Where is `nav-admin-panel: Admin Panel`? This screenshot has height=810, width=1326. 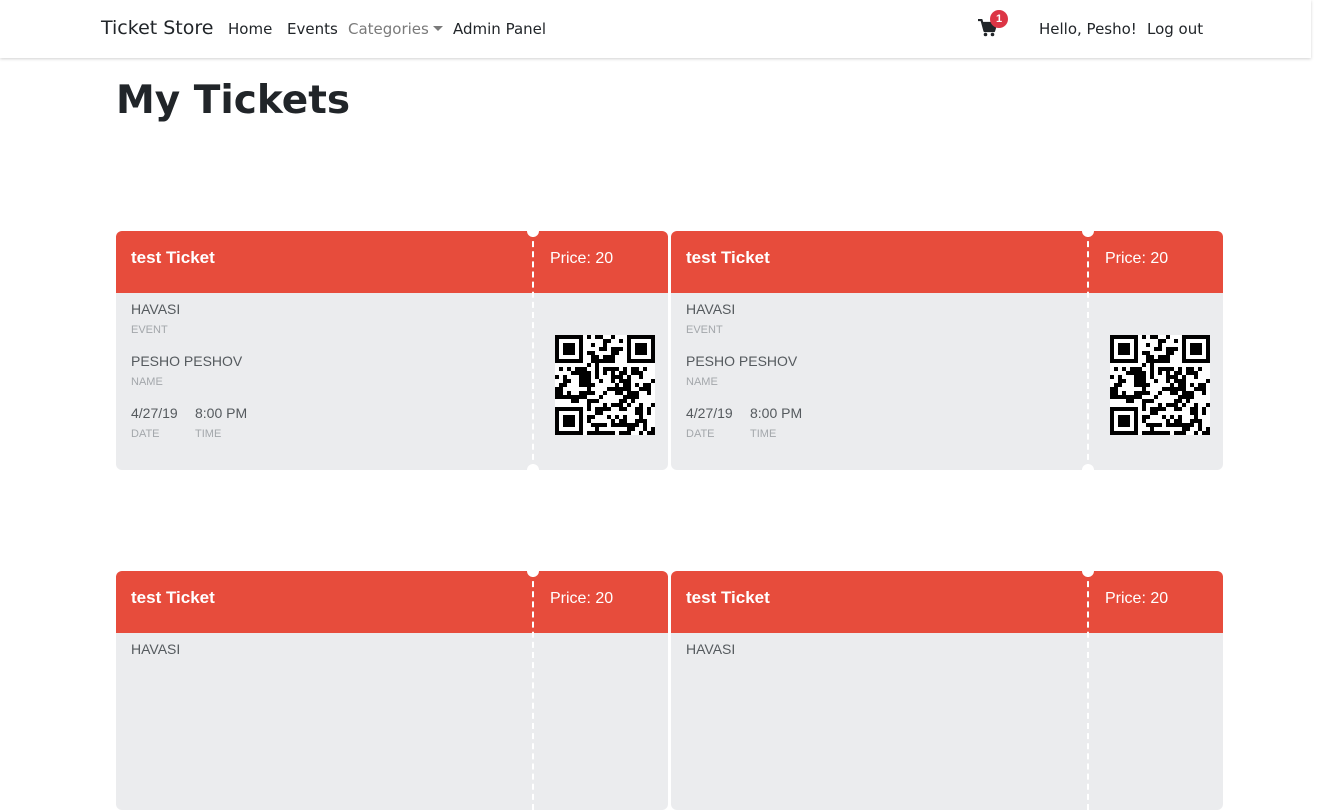
nav-admin-panel: Admin Panel is located at coordinates (499, 29).